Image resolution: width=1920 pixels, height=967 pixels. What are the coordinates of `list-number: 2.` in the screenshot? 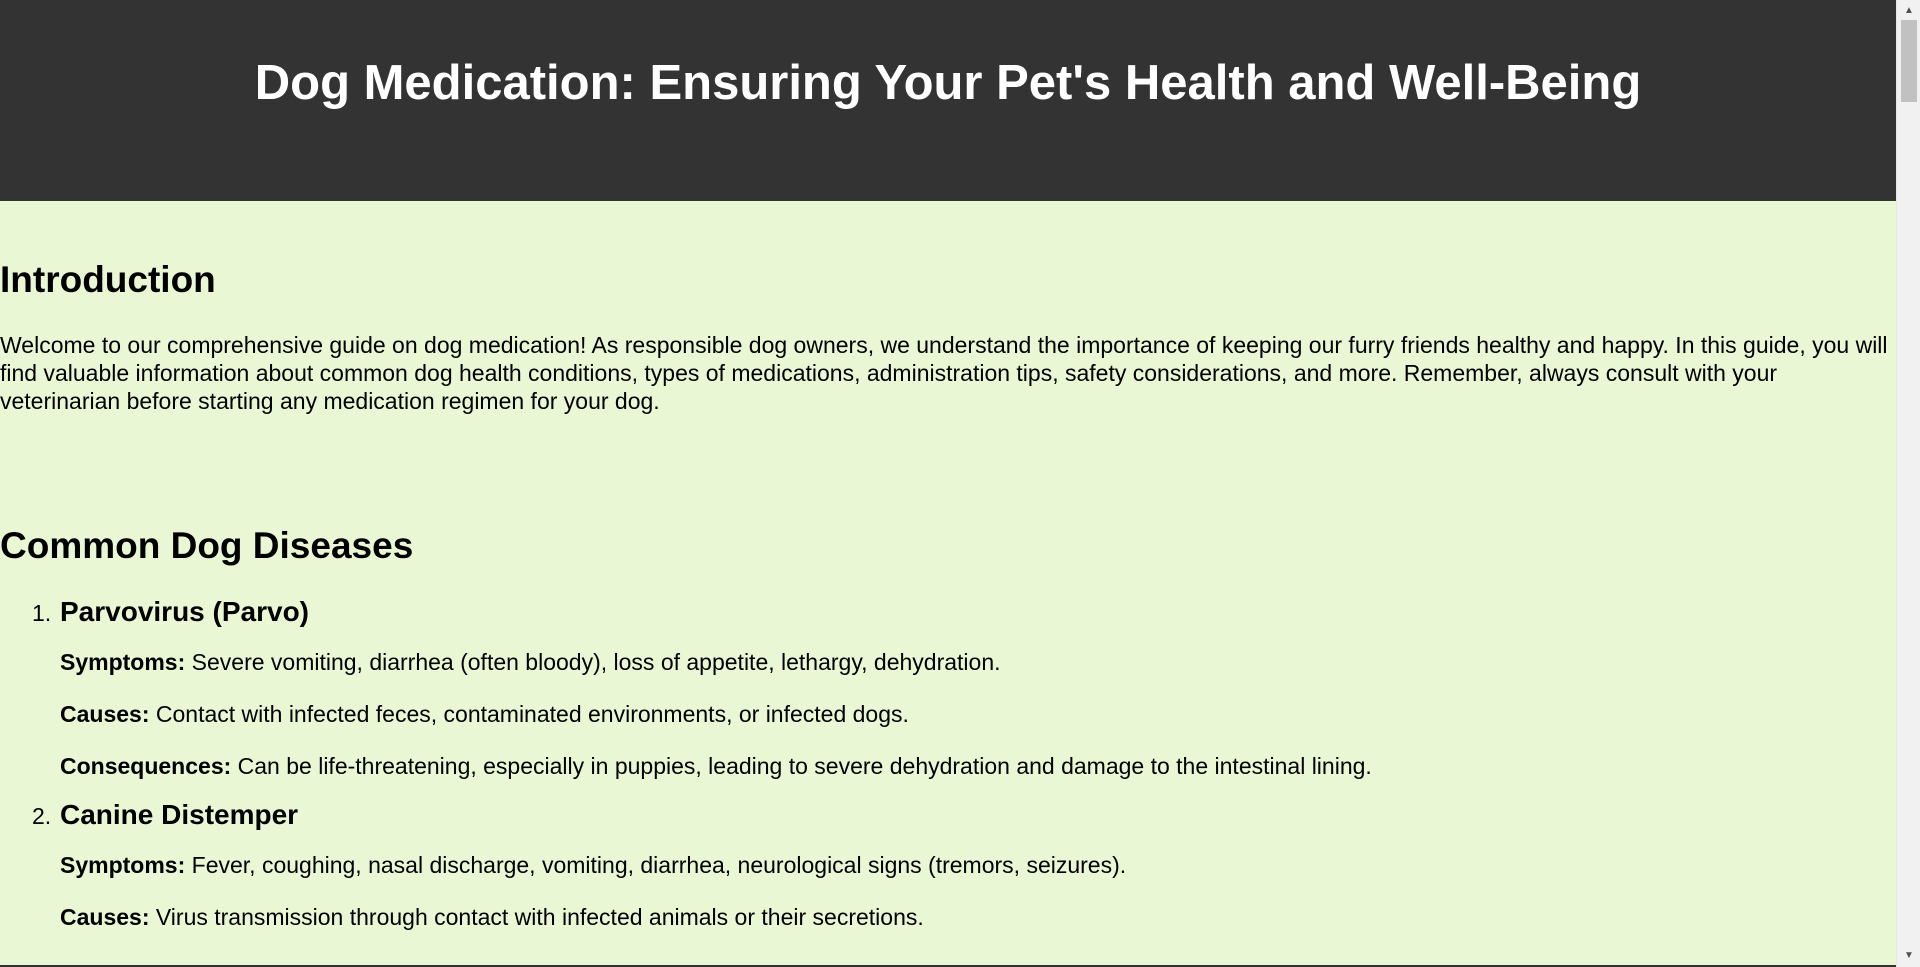 It's located at (42, 816).